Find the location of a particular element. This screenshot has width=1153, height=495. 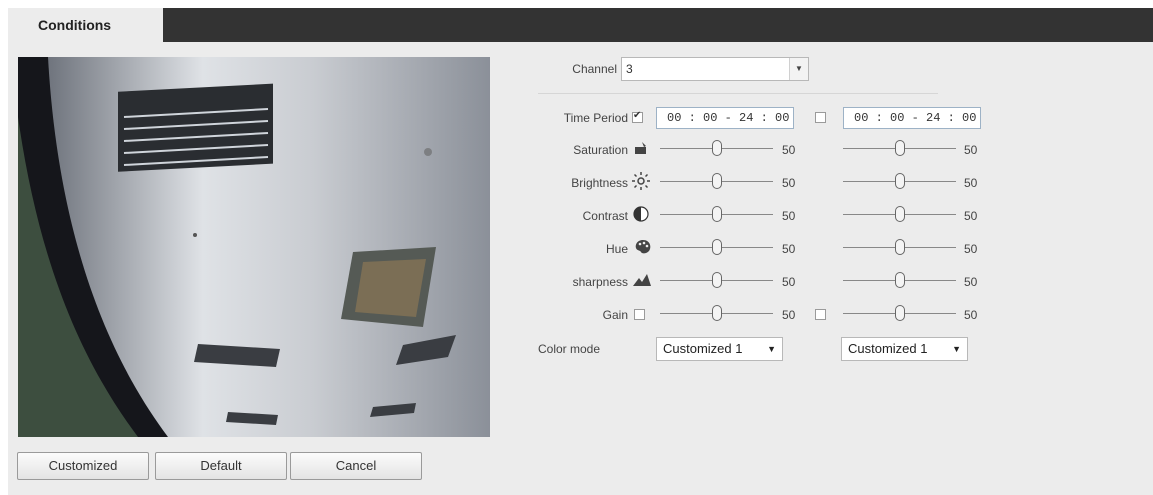

saturation-value-2: 50 is located at coordinates (971, 150).